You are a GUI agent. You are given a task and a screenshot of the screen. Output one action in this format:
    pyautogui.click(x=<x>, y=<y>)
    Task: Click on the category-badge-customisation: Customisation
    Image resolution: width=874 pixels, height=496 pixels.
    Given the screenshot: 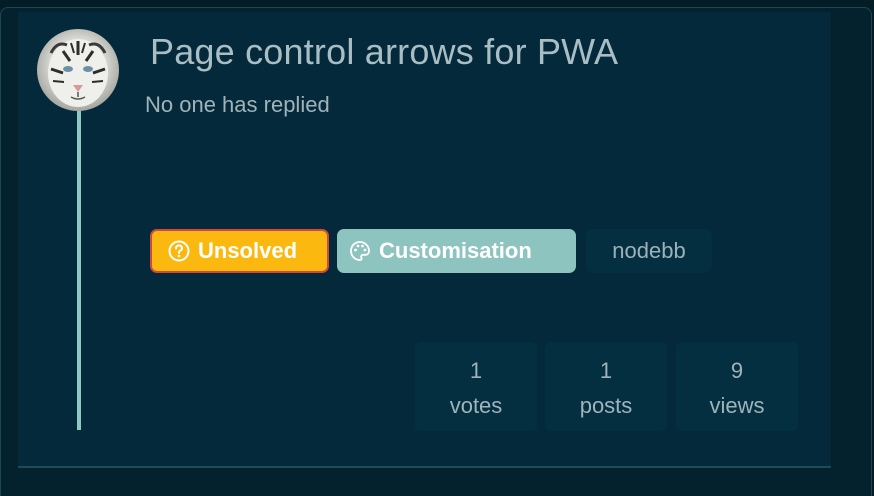 What is the action you would take?
    pyautogui.click(x=456, y=251)
    